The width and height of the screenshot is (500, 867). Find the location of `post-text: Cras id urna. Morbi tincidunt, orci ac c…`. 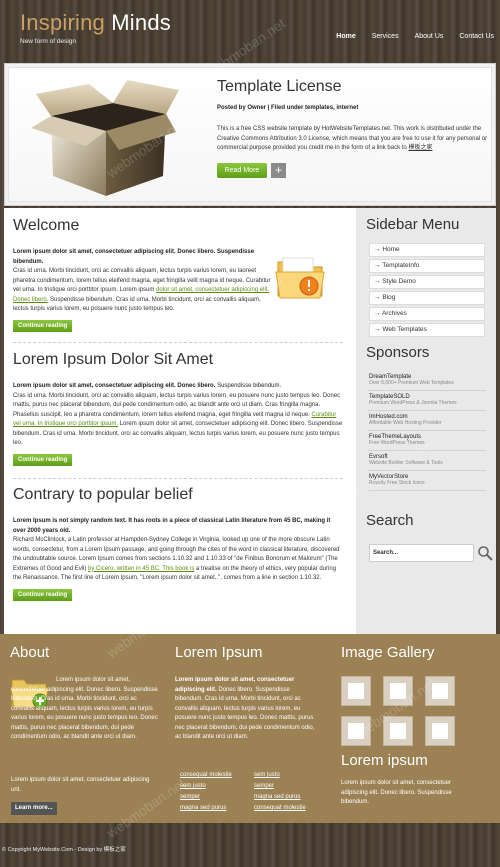

post-text: Cras id urna. Morbi tincidunt, orci ac c… is located at coordinates (177, 405).